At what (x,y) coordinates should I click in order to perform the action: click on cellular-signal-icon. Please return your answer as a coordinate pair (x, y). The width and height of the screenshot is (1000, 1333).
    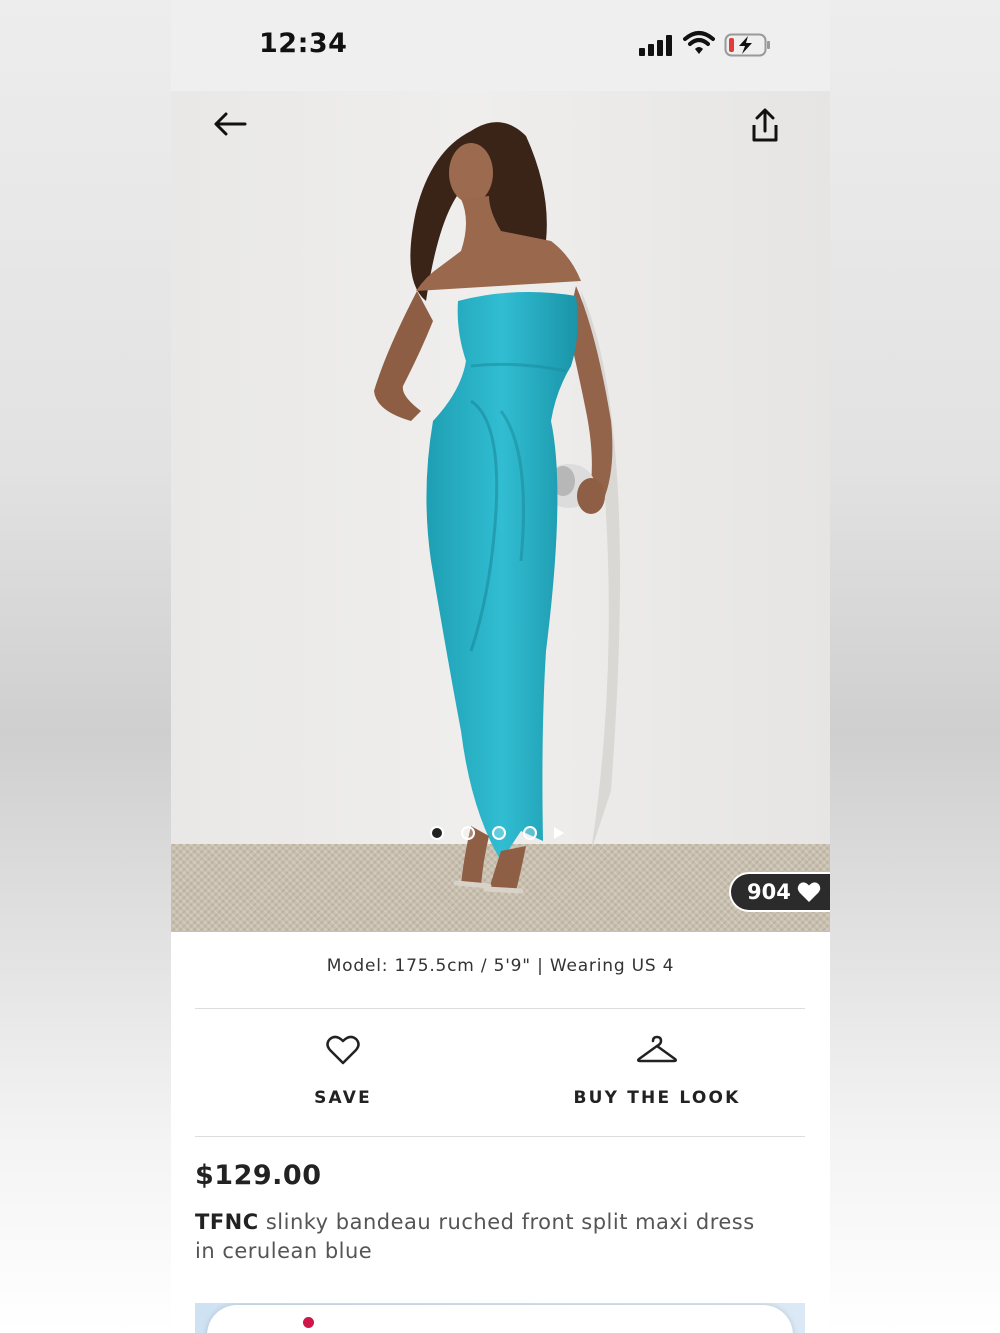
    Looking at the image, I should click on (656, 45).